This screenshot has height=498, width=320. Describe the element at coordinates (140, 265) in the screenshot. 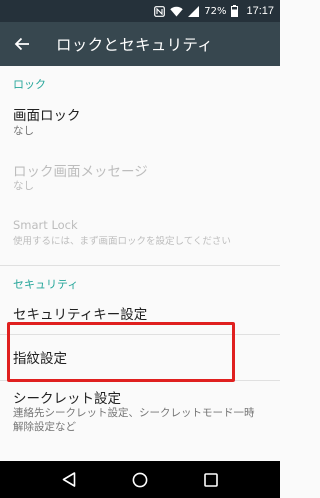

I see `section-divider` at that location.